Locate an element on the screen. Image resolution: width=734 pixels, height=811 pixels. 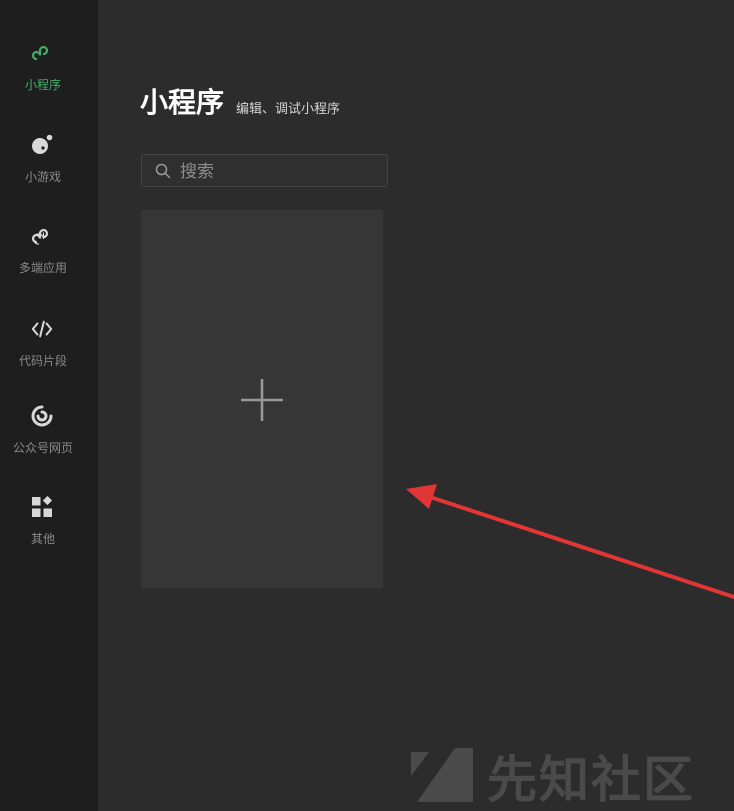
minigame-icon is located at coordinates (42, 145).